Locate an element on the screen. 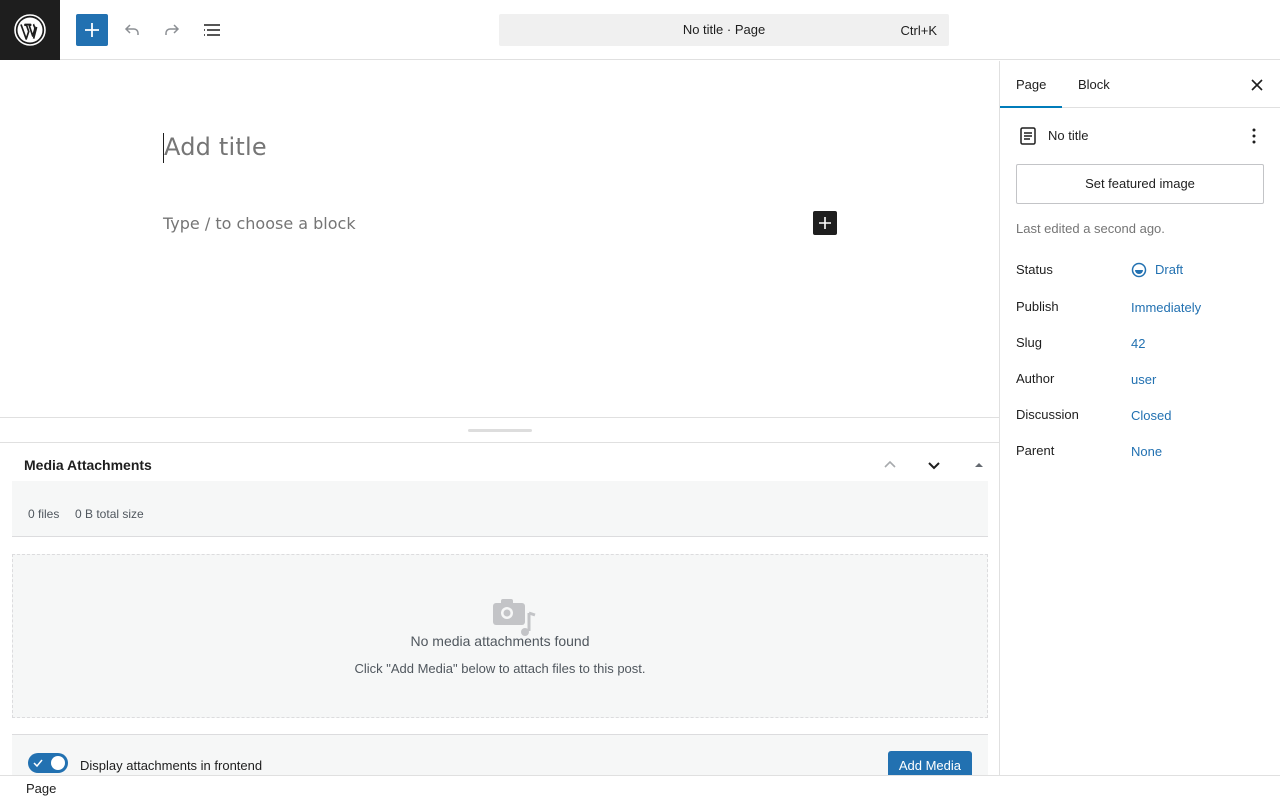 This screenshot has height=800, width=1280. breadcrumb: Page is located at coordinates (41, 788).